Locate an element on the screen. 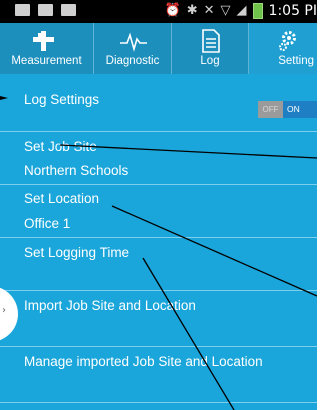 Image resolution: width=320 pixels, height=410 pixels. image-icon is located at coordinates (45, 10).